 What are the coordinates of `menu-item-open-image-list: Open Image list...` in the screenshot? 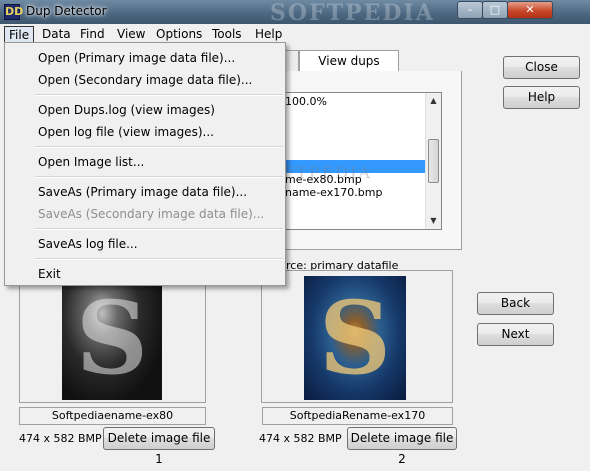 It's located at (145, 162).